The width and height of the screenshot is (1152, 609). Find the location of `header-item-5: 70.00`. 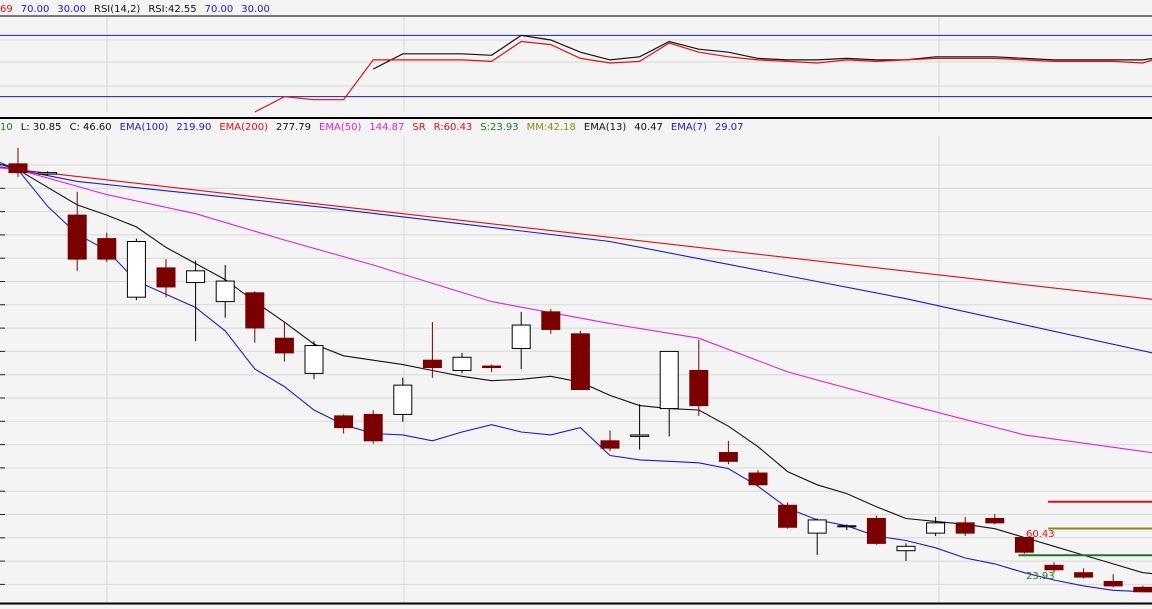

header-item-5: 70.00 is located at coordinates (219, 9).